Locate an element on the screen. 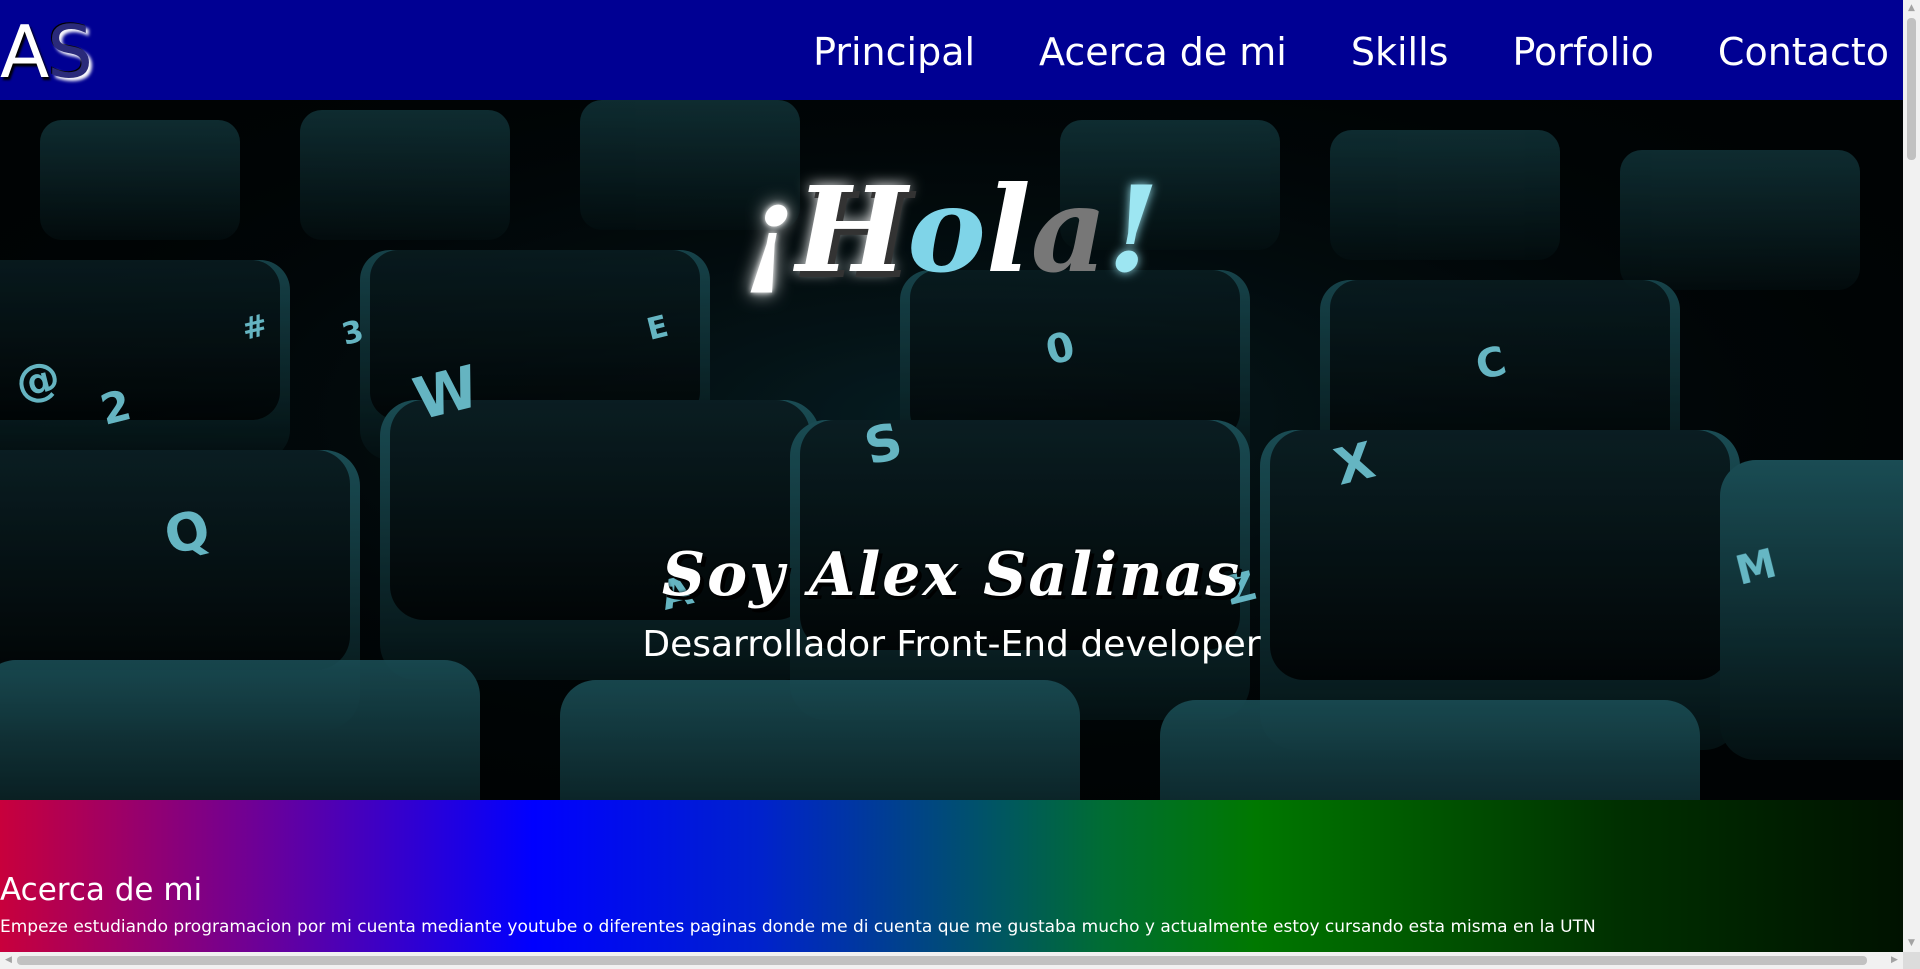  greeting-char: ! is located at coordinates (1133, 229).